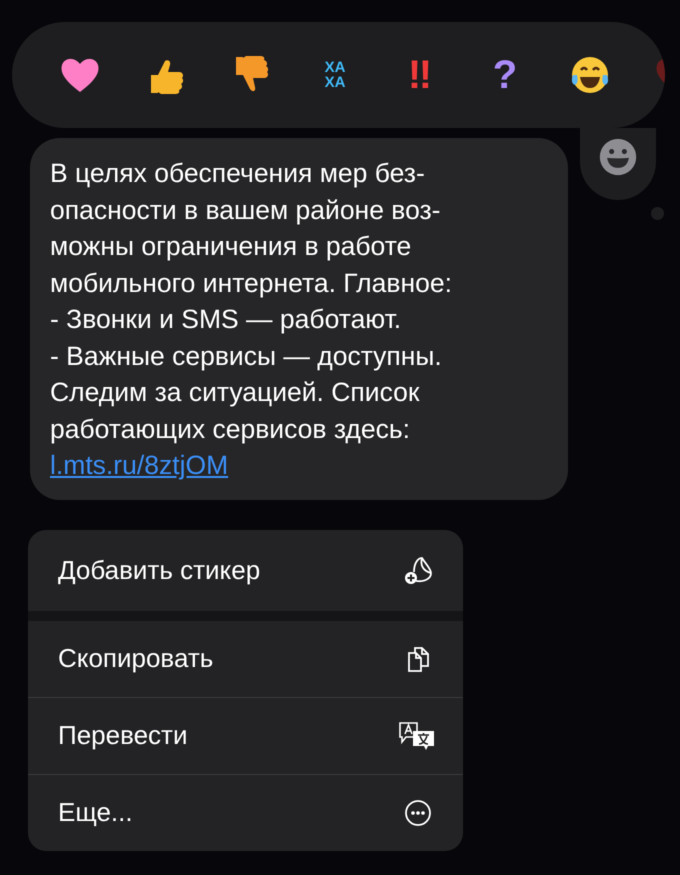 The height and width of the screenshot is (875, 680). Describe the element at coordinates (245, 570) in the screenshot. I see `menu-item: Добавить стикер` at that location.